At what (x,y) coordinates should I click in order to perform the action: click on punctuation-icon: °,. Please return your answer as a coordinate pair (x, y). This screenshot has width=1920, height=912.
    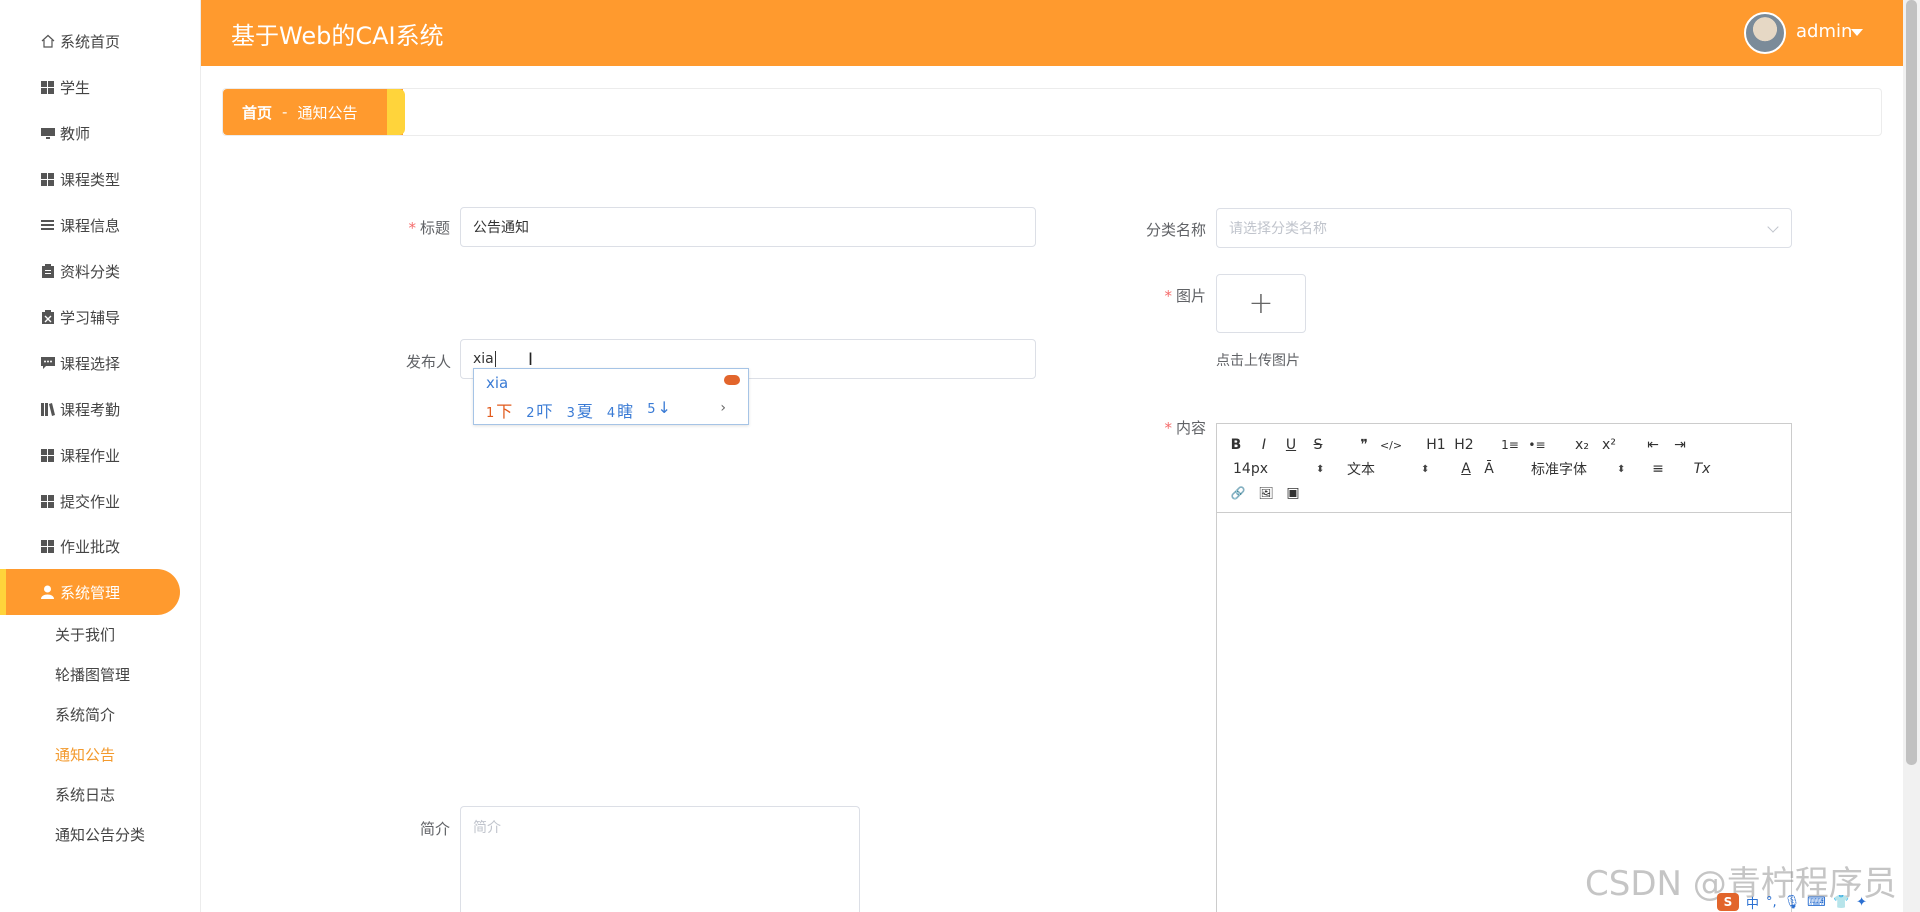
    Looking at the image, I should click on (1771, 902).